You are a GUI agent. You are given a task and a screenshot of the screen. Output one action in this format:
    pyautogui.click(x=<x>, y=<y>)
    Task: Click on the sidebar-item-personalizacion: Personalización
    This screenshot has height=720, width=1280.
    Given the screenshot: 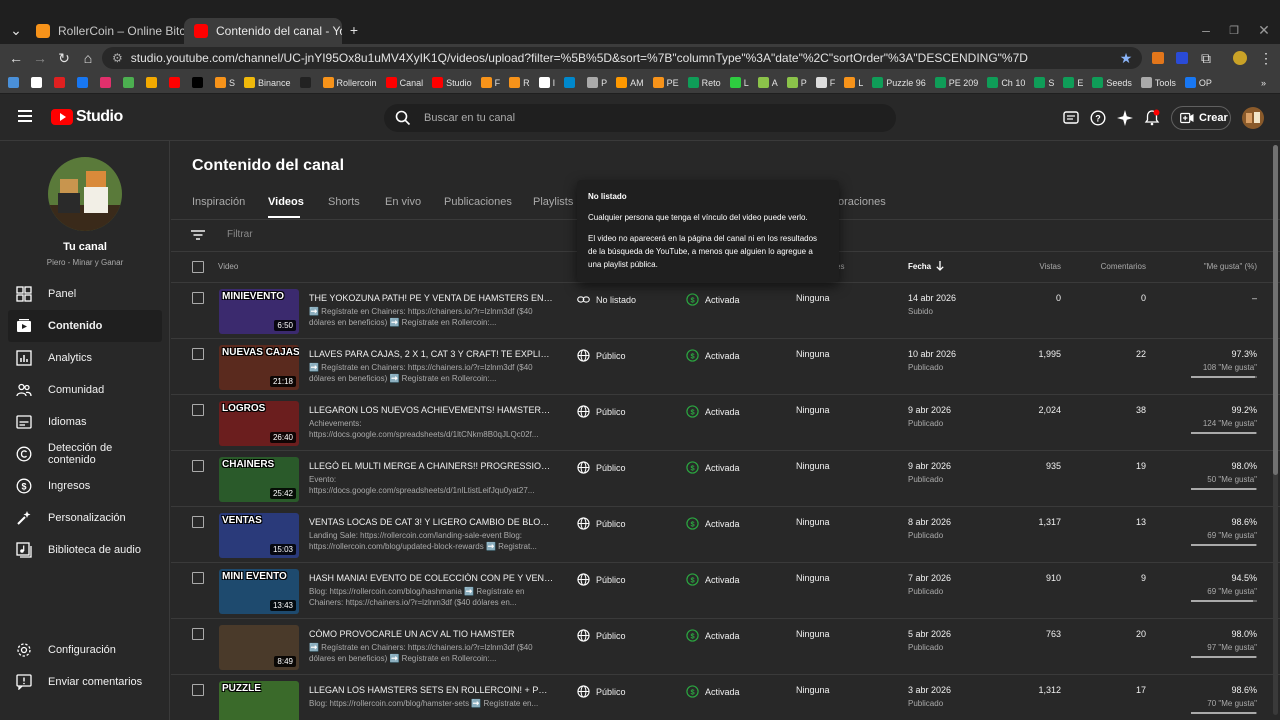 What is the action you would take?
    pyautogui.click(x=85, y=518)
    